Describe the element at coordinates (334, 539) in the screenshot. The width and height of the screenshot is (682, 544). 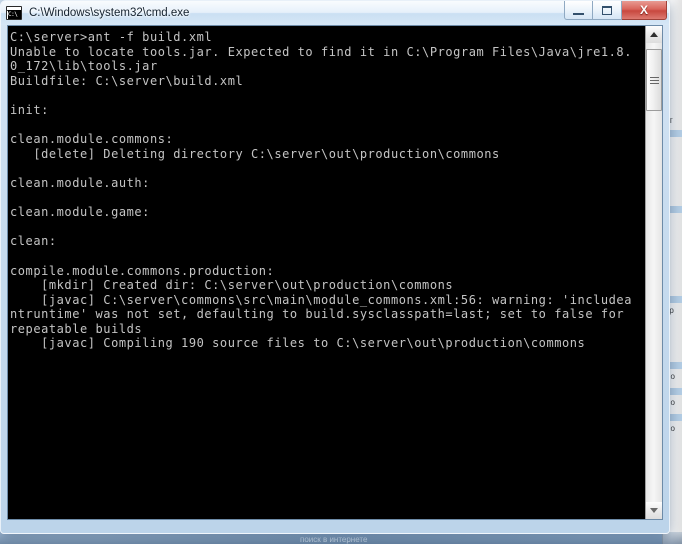
I see `taskbar-label: поиск в интернете` at that location.